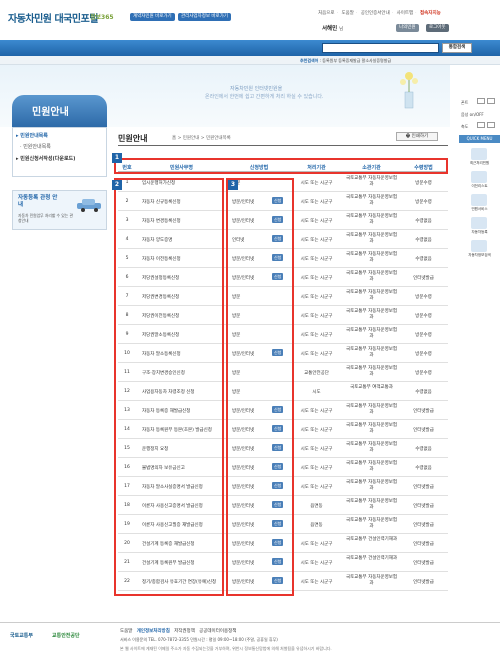  I want to click on util-sitemap-link: 사이트맵, so click(405, 13).